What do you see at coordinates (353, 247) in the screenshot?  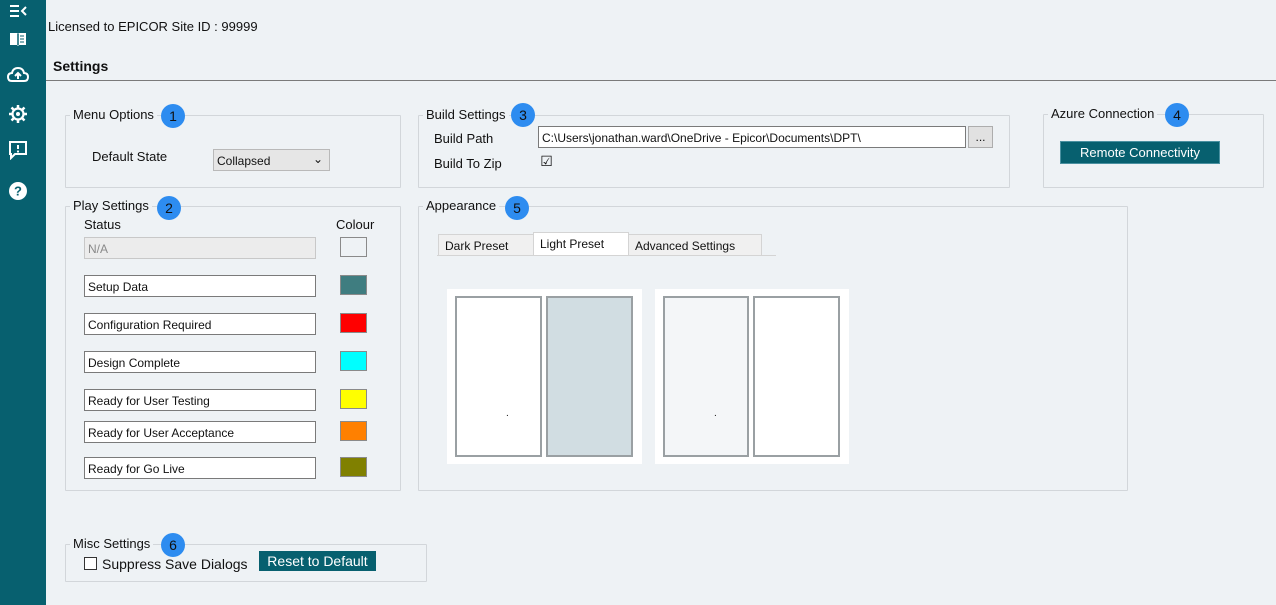 I see `colour-swatch-na` at bounding box center [353, 247].